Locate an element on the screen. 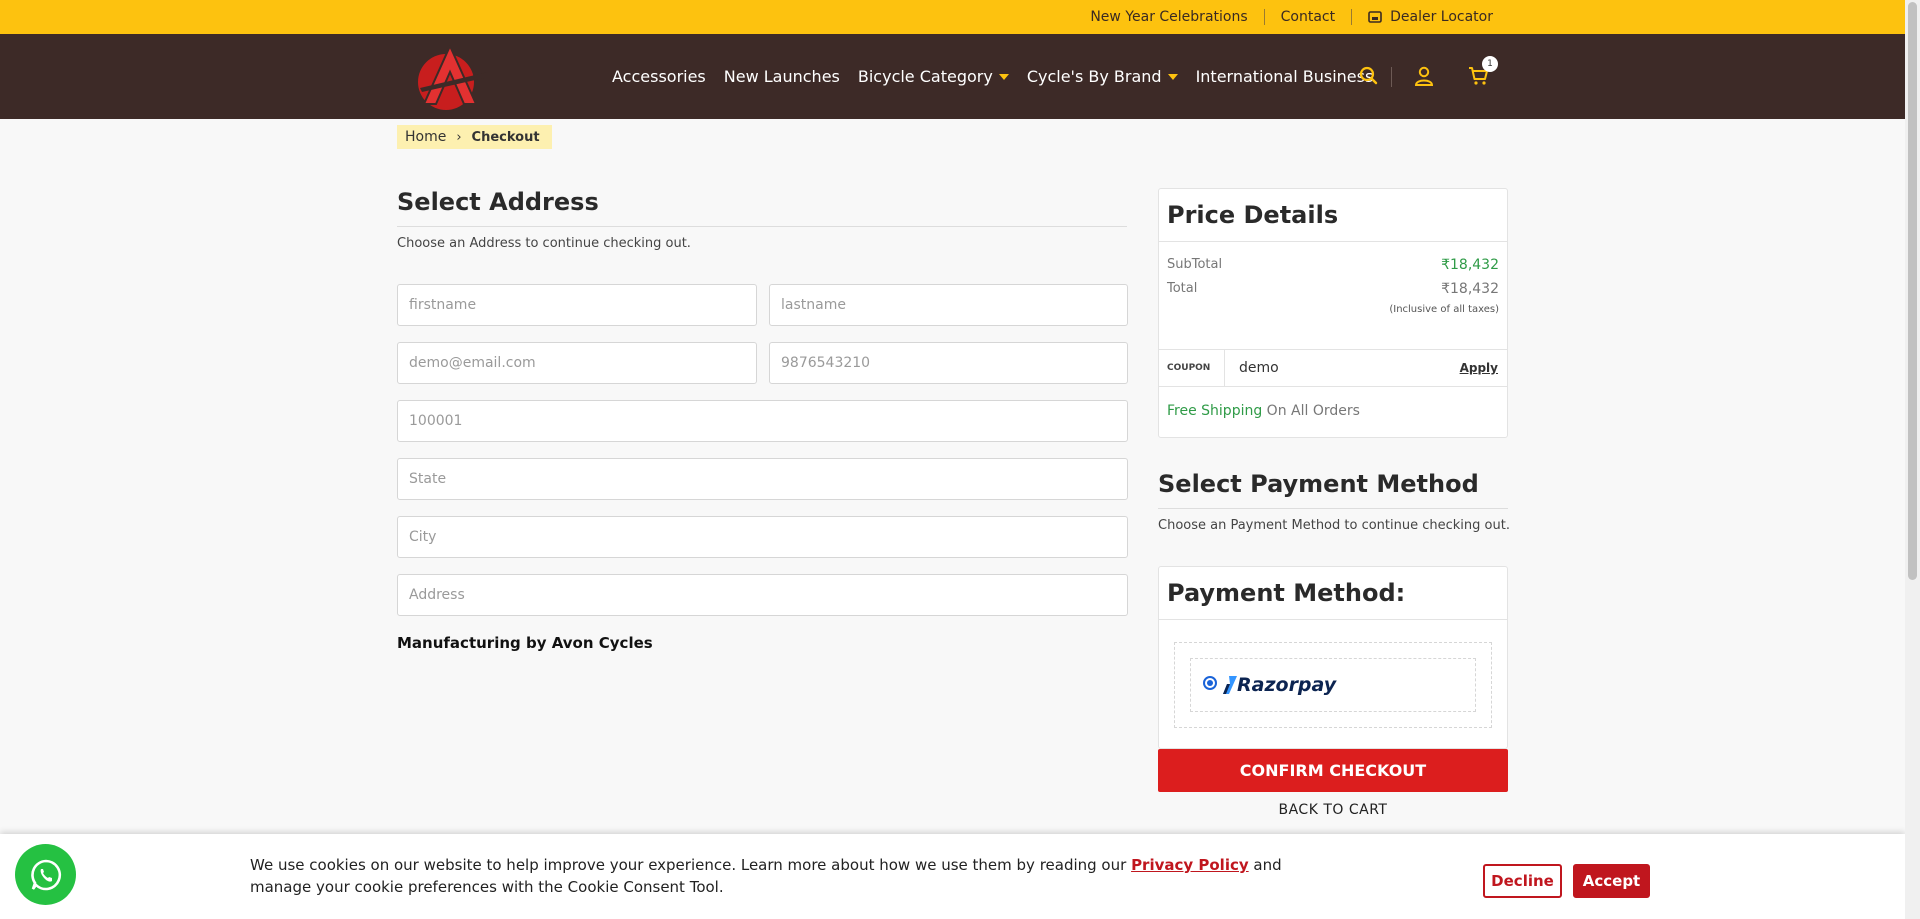 The image size is (1920, 919). page-scrollbar is located at coordinates (1912, 459).